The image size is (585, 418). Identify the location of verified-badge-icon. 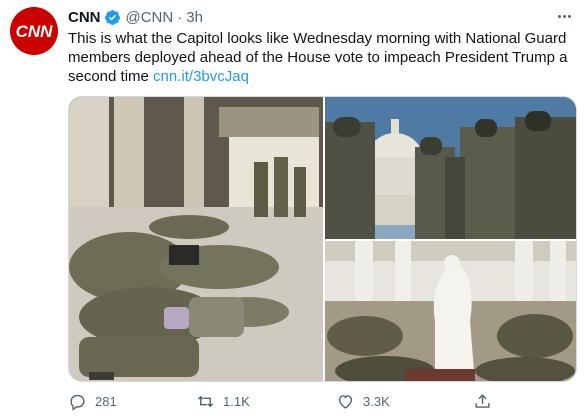
(112, 17).